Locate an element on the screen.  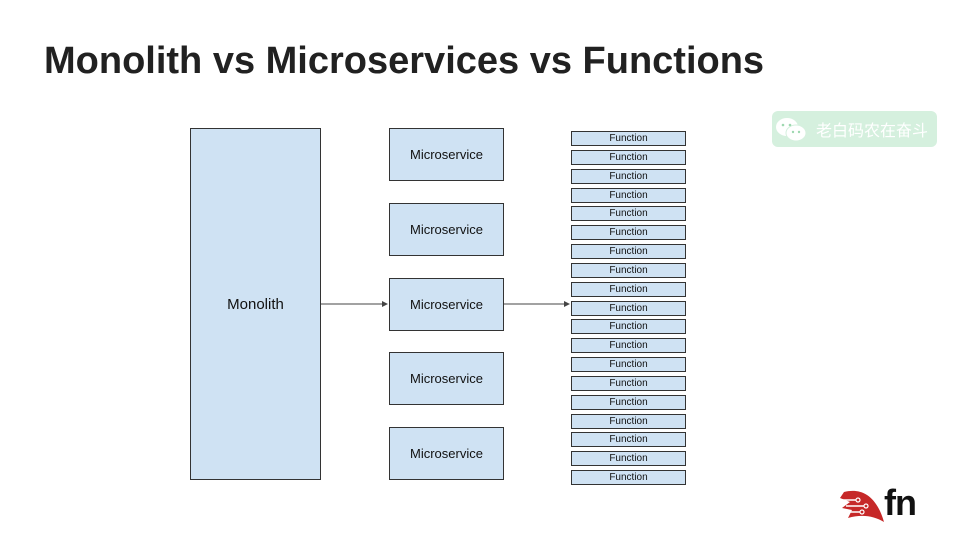
fn-logo-text: fn is located at coordinates (900, 502).